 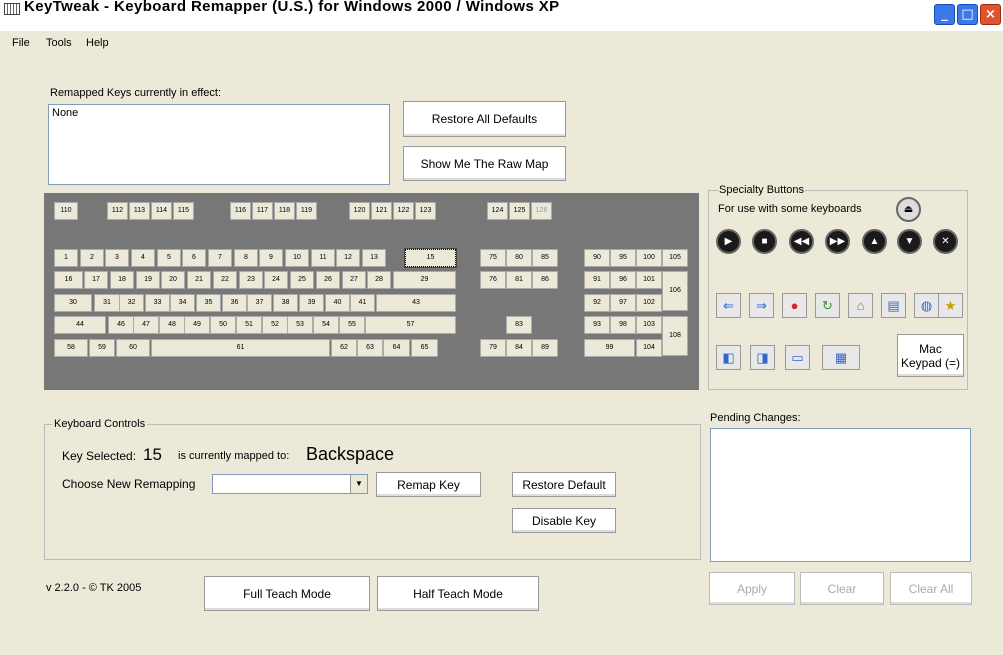 I want to click on my-computer-icon: ▭, so click(x=797, y=357).